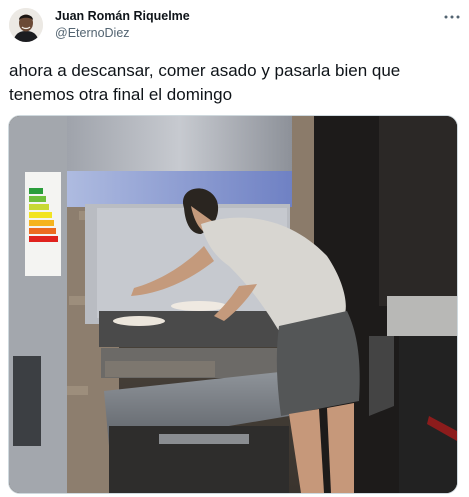  I want to click on author-handle: @EternoDiez, so click(92, 33).